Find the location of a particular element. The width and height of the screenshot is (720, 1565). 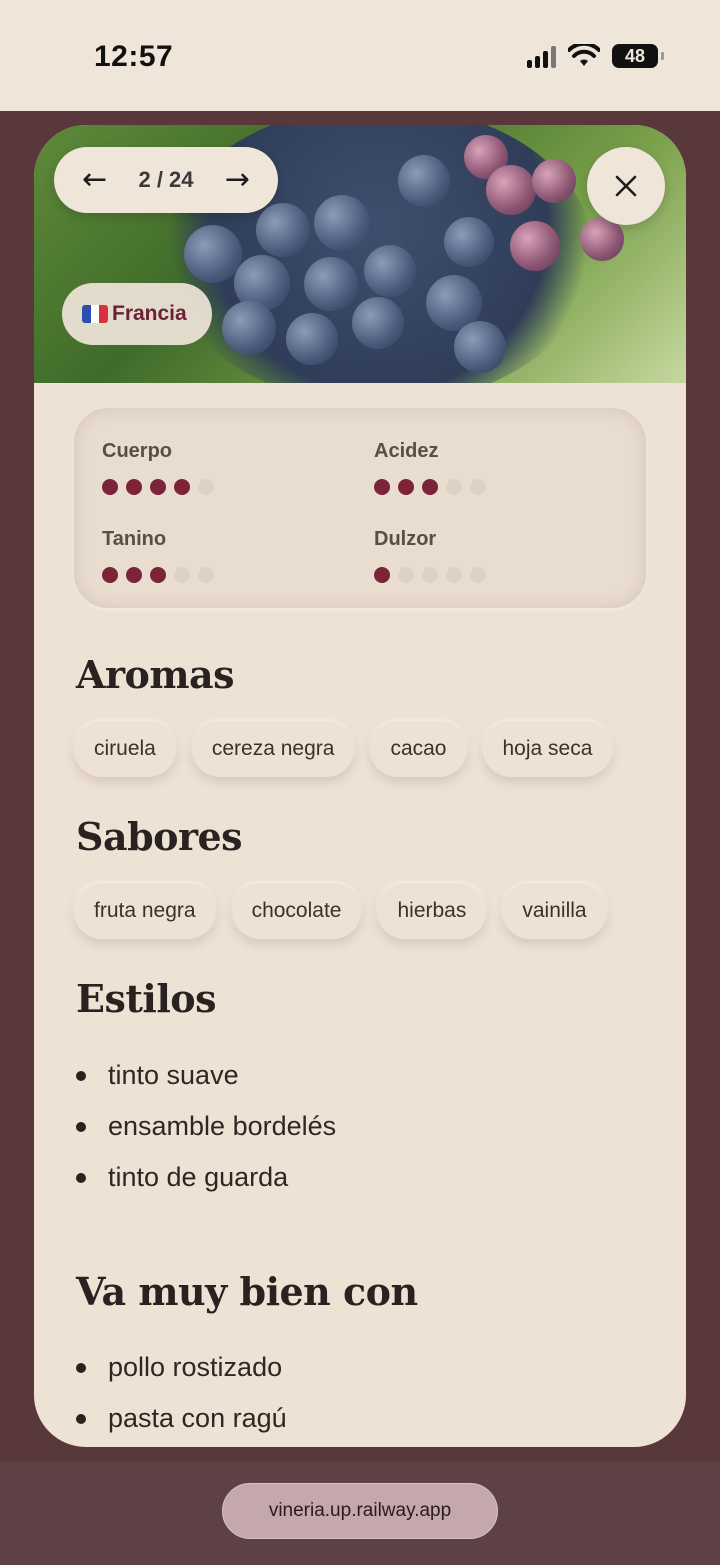

list-item-text: tinto suave is located at coordinates (173, 1075).